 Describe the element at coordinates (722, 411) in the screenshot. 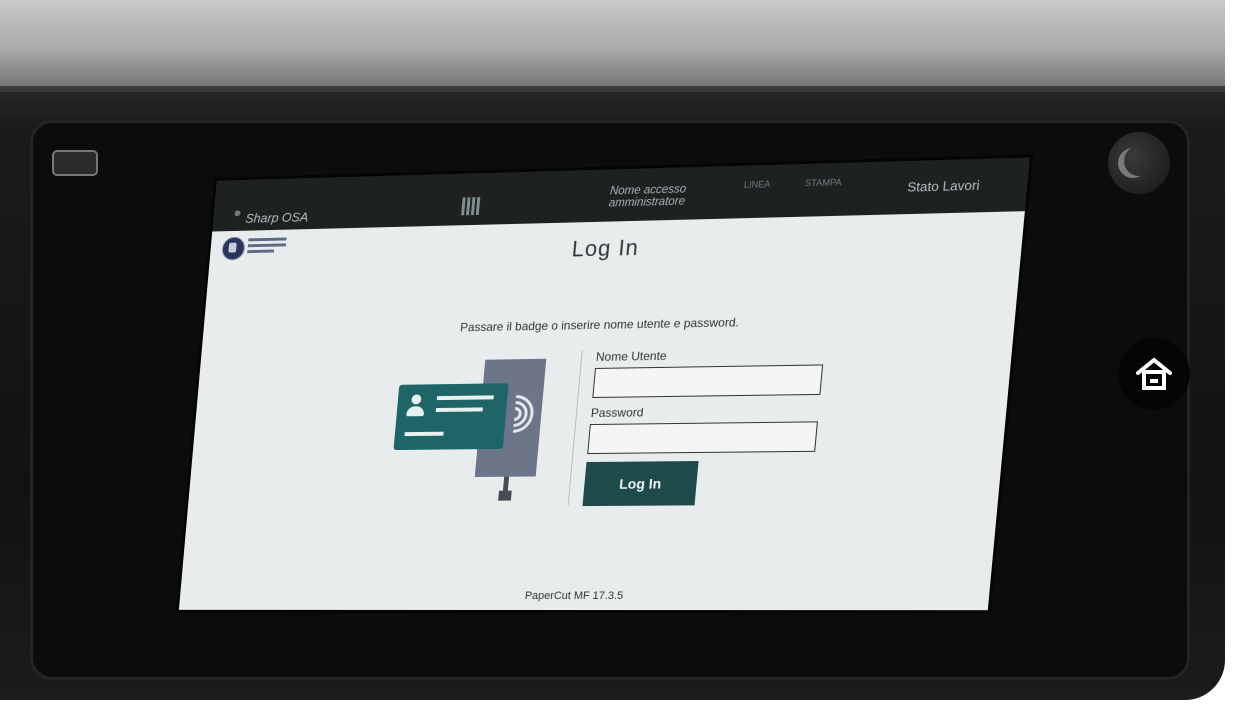

I see `password-label: Password` at that location.